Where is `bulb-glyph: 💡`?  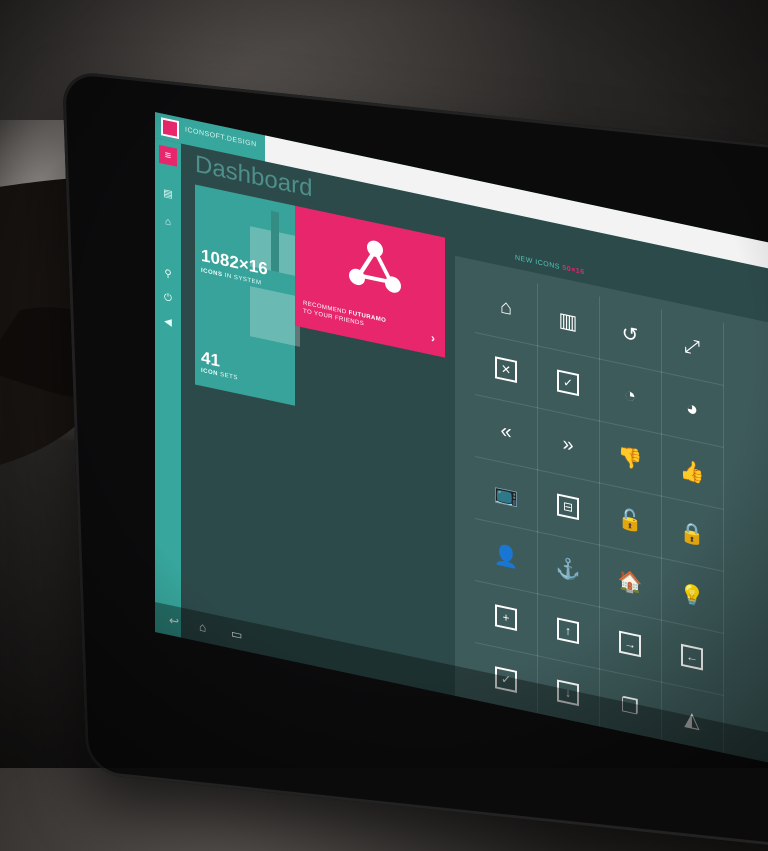
bulb-glyph: 💡 is located at coordinates (692, 595).